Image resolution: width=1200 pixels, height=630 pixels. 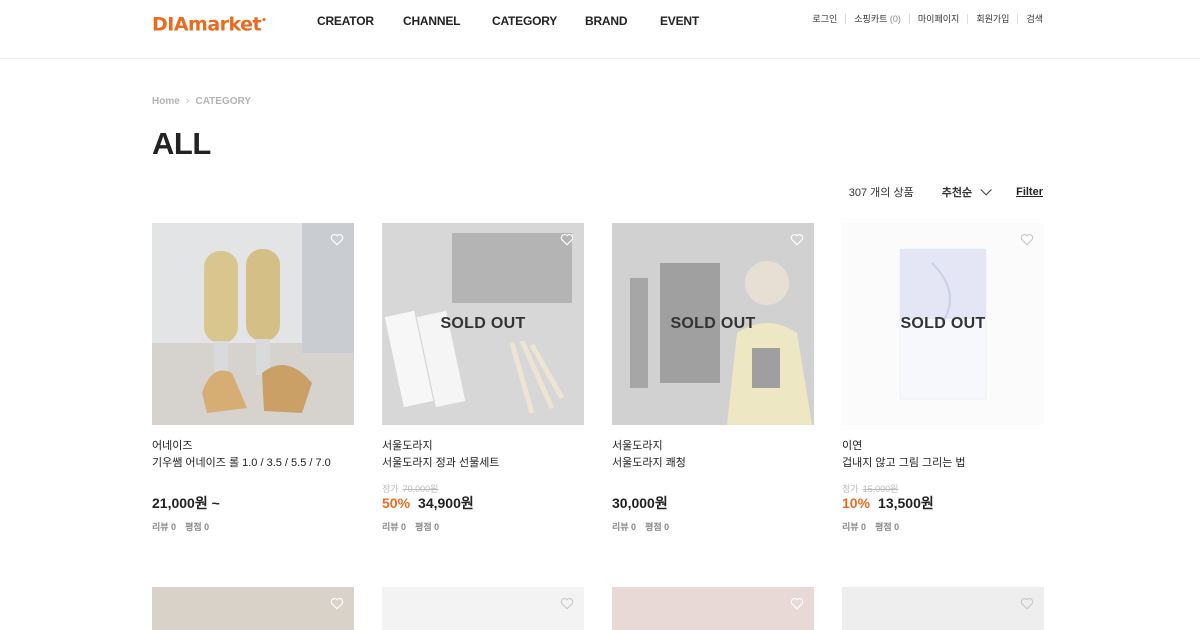 I want to click on search-link: 검색, so click(x=1030, y=19).